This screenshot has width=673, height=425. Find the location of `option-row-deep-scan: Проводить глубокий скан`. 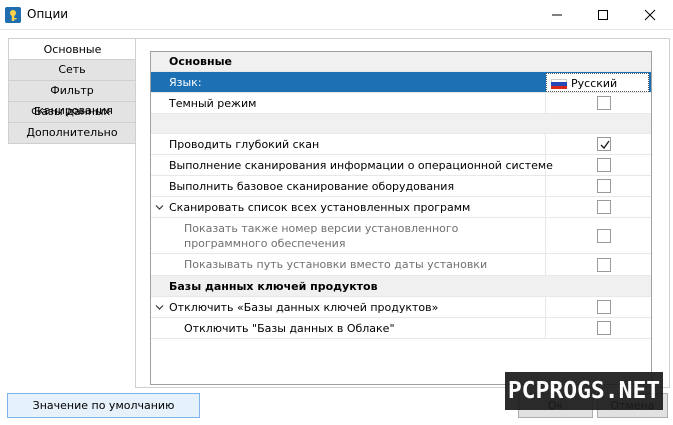

option-row-deep-scan: Проводить глубокий скан is located at coordinates (401, 144).